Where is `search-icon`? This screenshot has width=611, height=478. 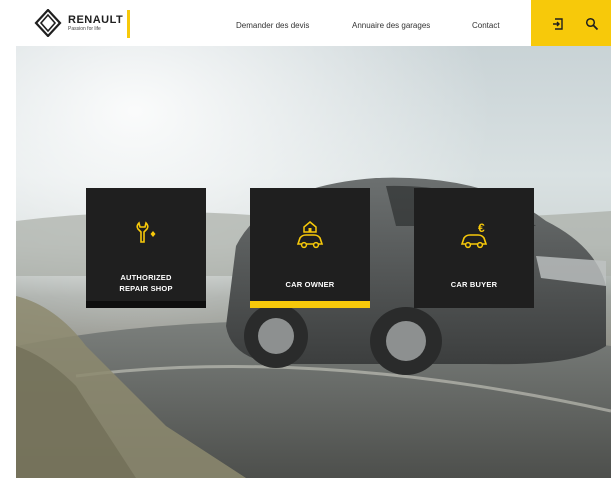
search-icon is located at coordinates (592, 24).